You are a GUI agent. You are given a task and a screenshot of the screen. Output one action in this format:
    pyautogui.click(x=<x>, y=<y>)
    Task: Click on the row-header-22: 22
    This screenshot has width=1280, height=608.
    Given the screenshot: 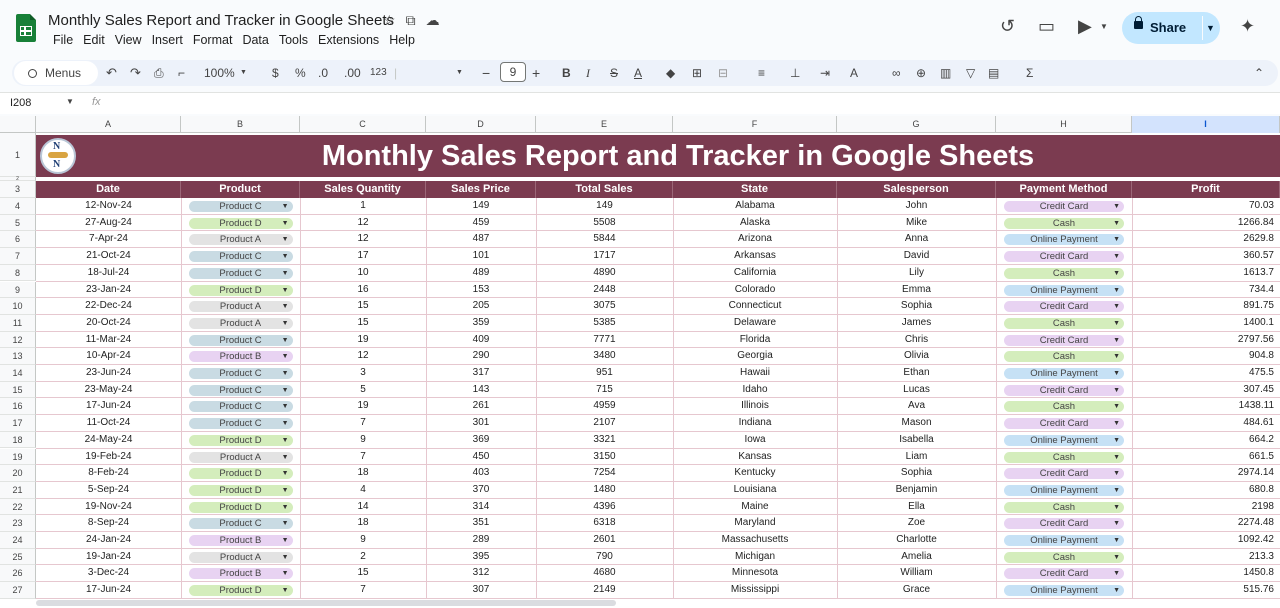 What is the action you would take?
    pyautogui.click(x=18, y=507)
    